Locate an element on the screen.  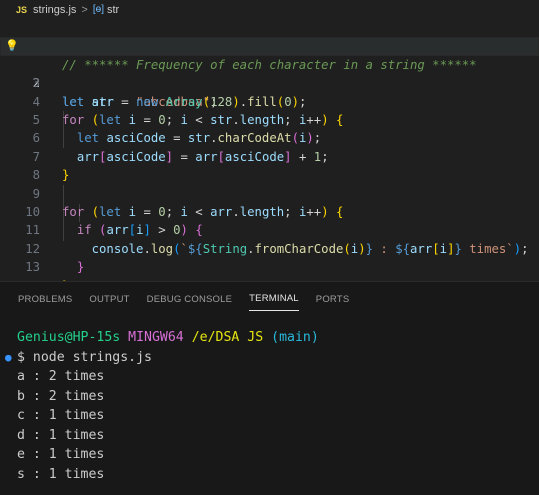
code-line-current: 💡 2 let str = "abcedbsa"; is located at coordinates (269, 73).